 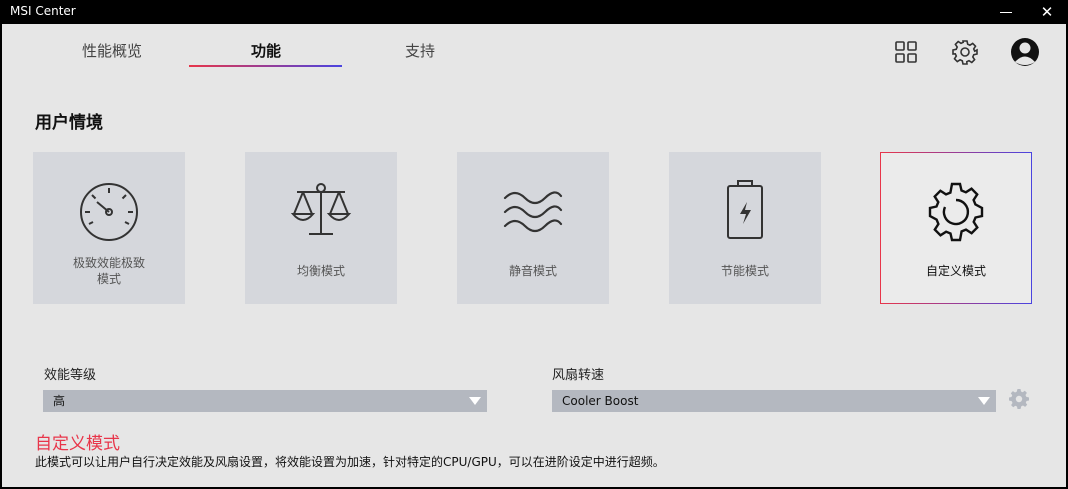 I want to click on scenario-card-custom: 自定义模式, so click(x=956, y=228).